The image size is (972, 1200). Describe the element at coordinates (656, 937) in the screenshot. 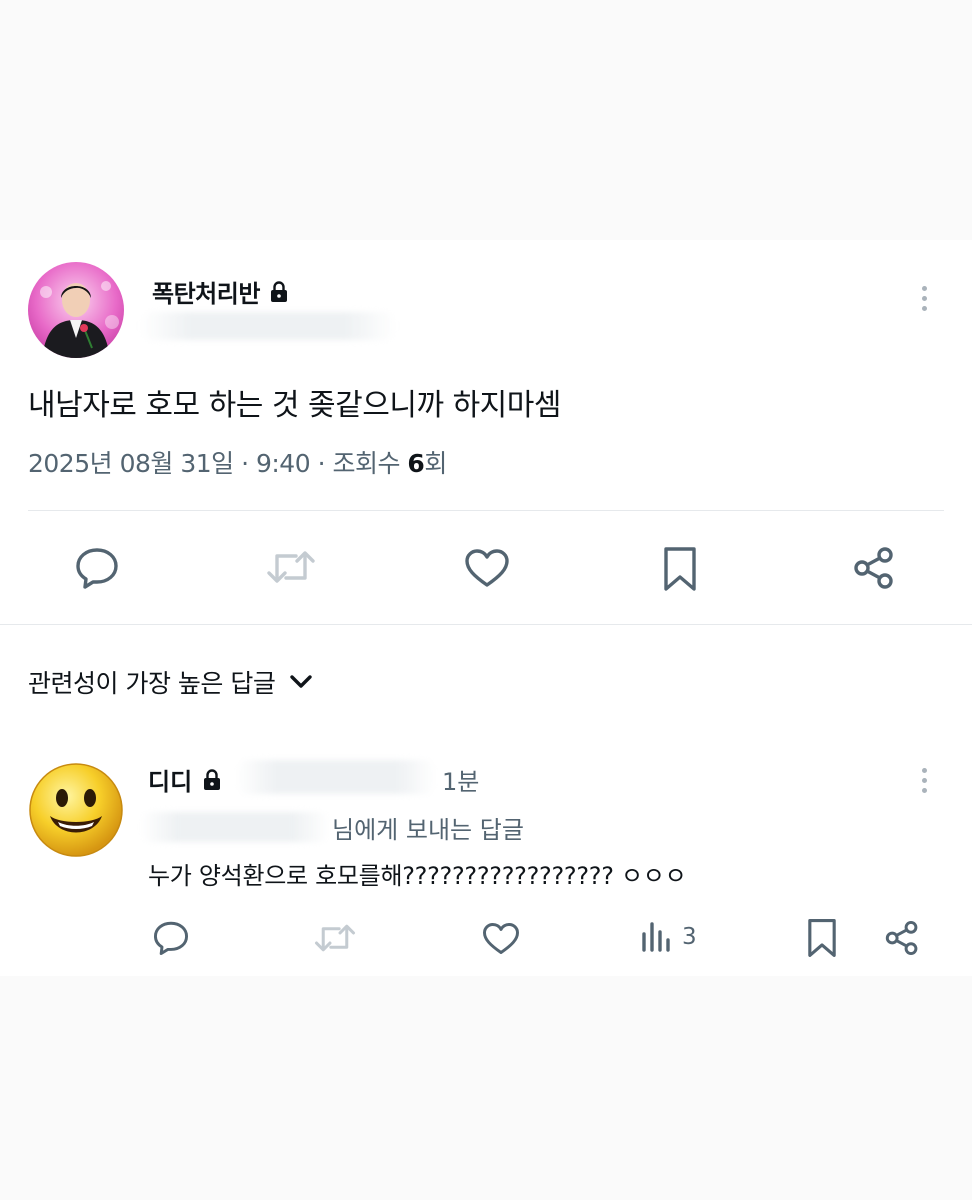

I see `bar-chart-icon` at that location.